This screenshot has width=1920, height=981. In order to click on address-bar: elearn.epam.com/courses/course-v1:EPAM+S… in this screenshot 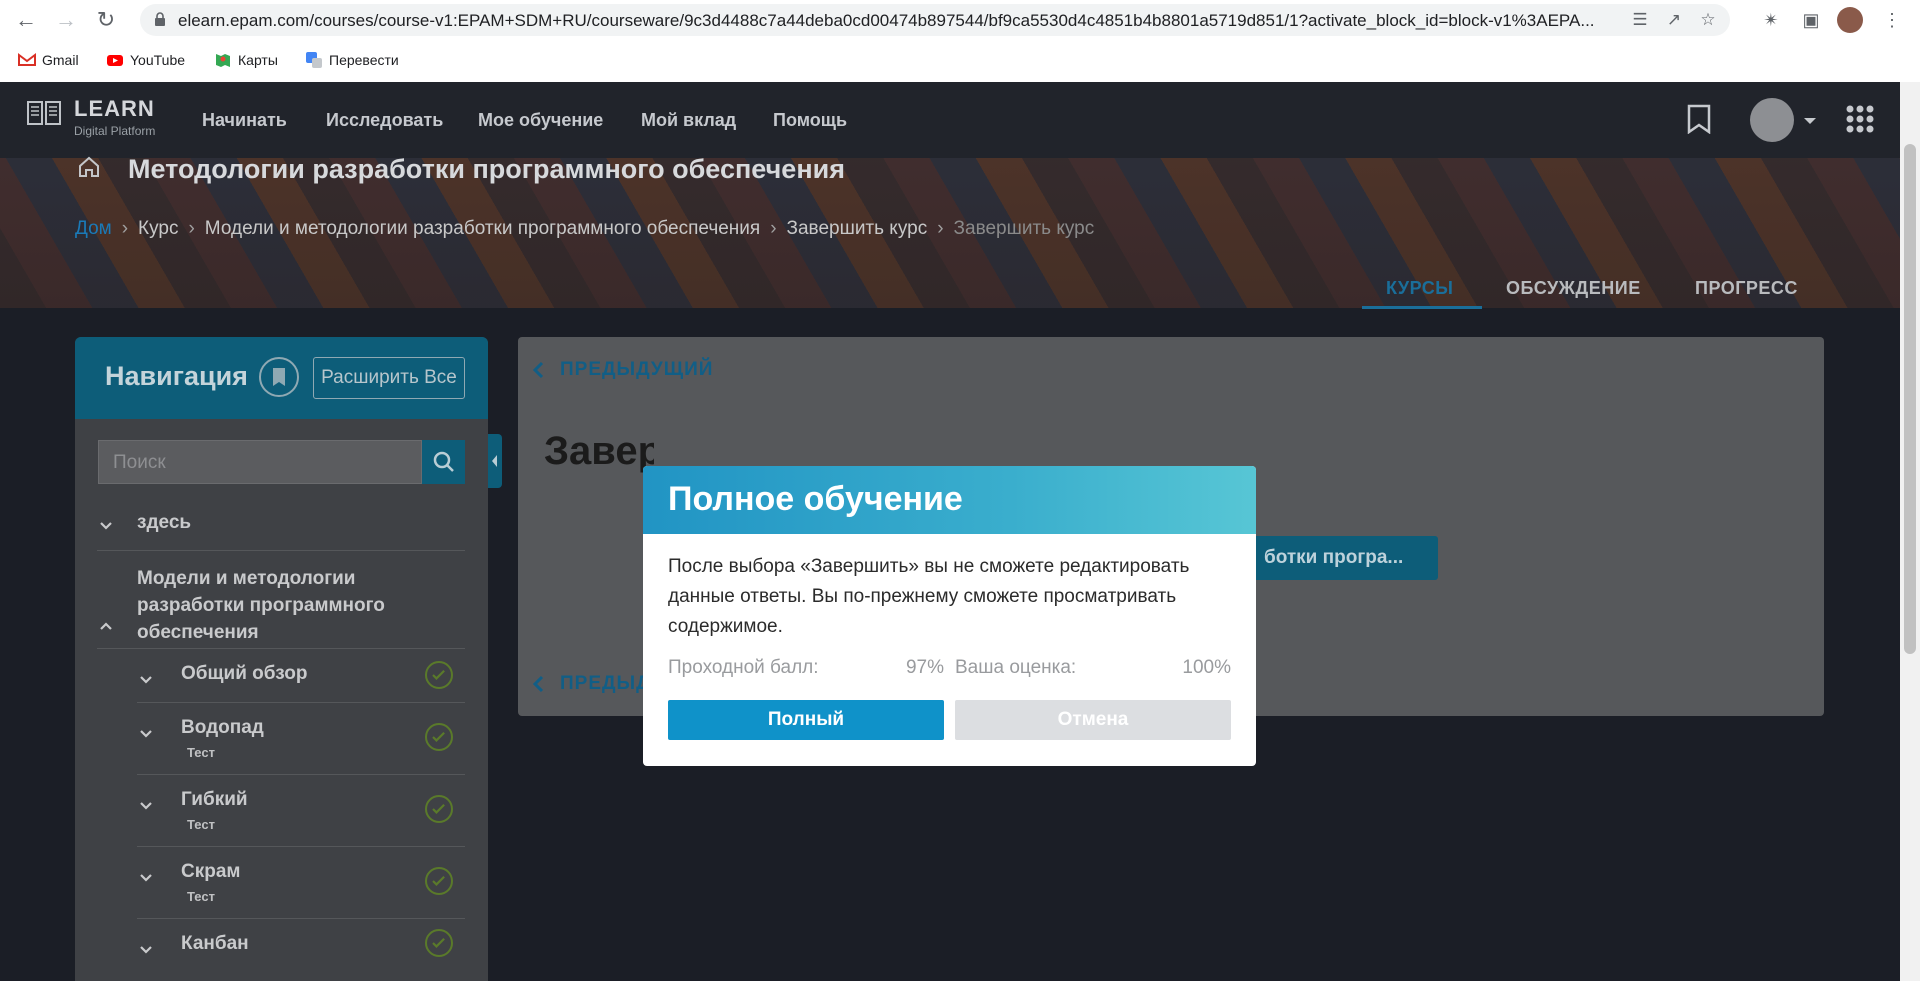, I will do `click(935, 20)`.